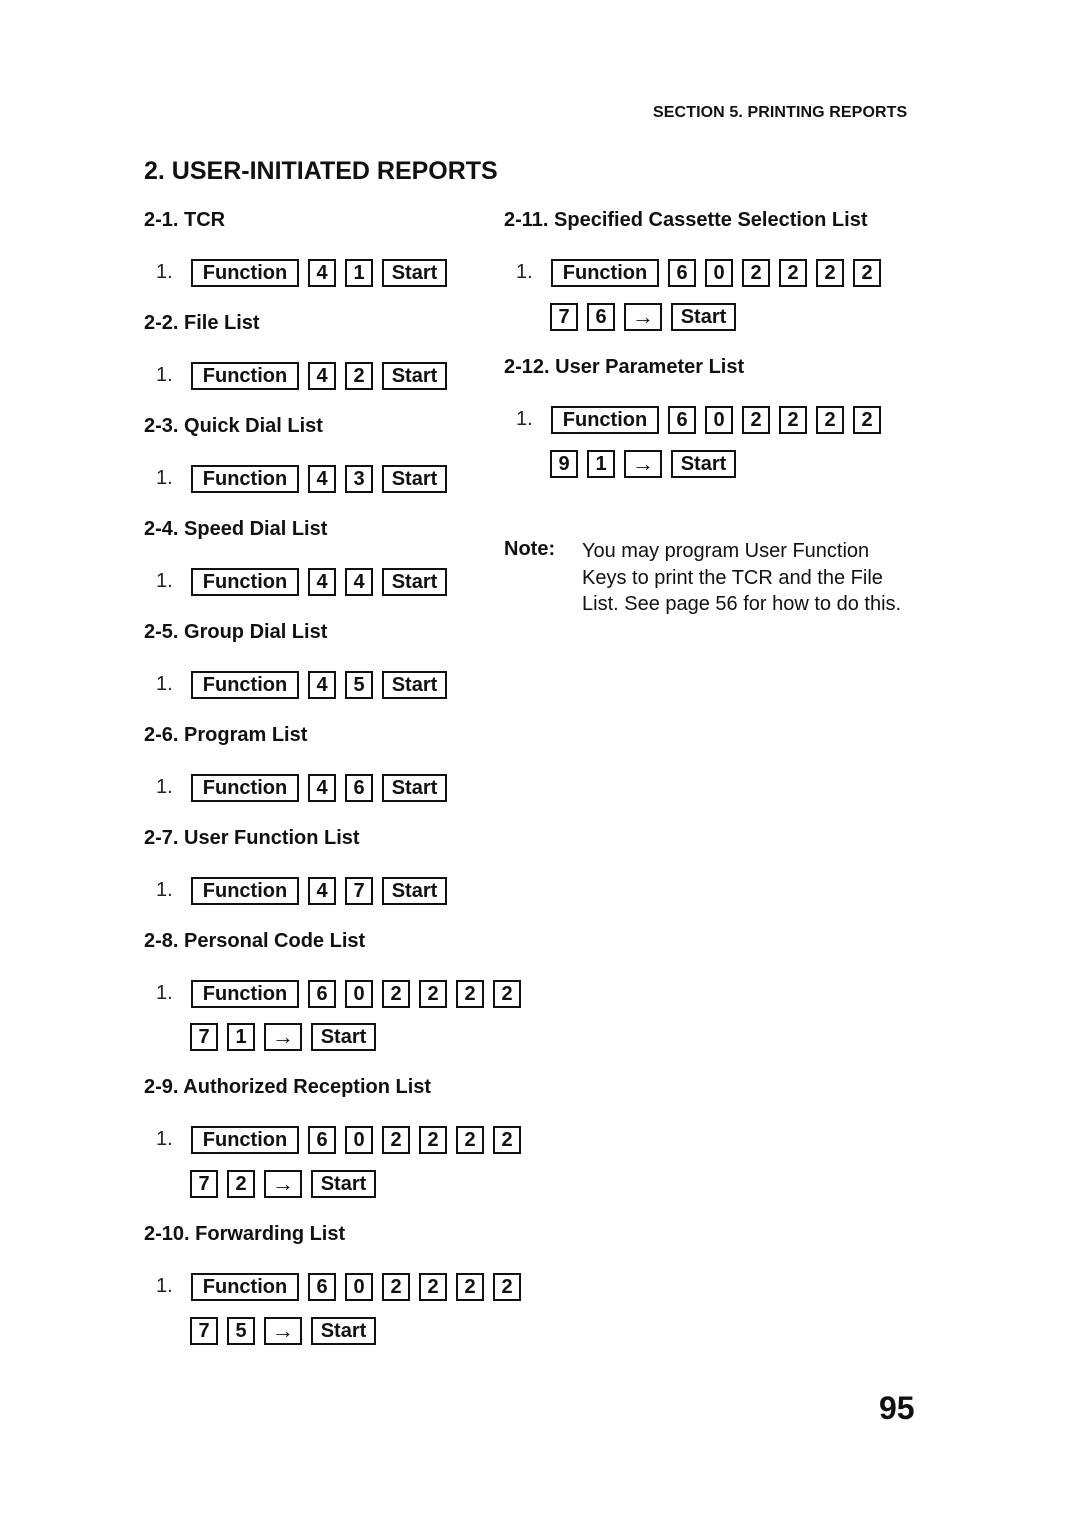 This screenshot has width=1080, height=1528. Describe the element at coordinates (726, 551) in the screenshot. I see `note-line: You may program User Function` at that location.